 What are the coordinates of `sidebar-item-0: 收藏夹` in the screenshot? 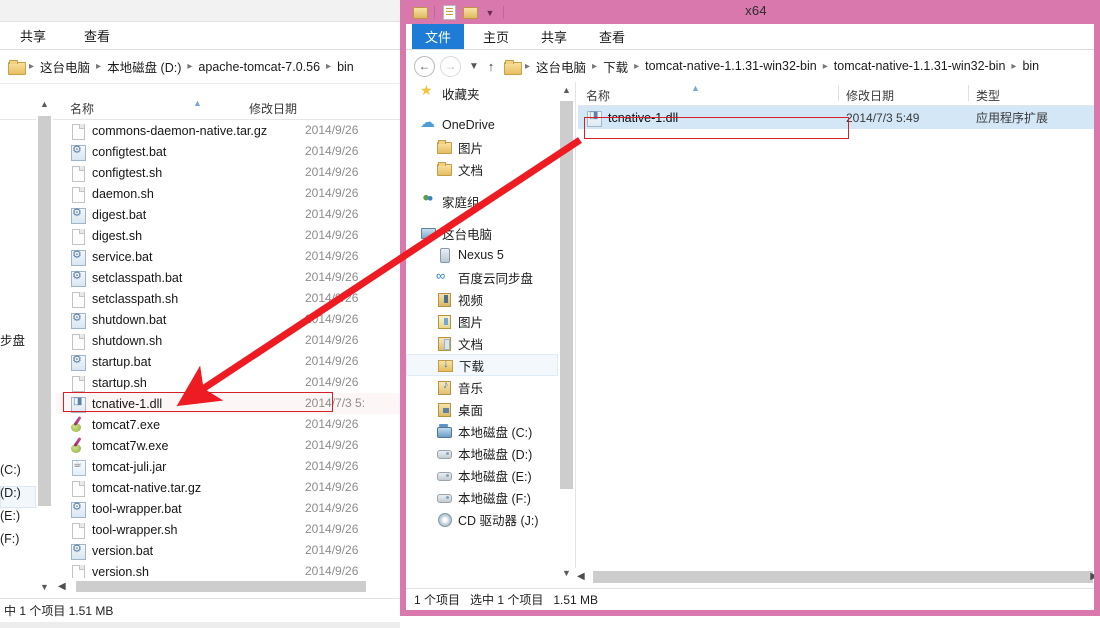 It's located at (482, 93).